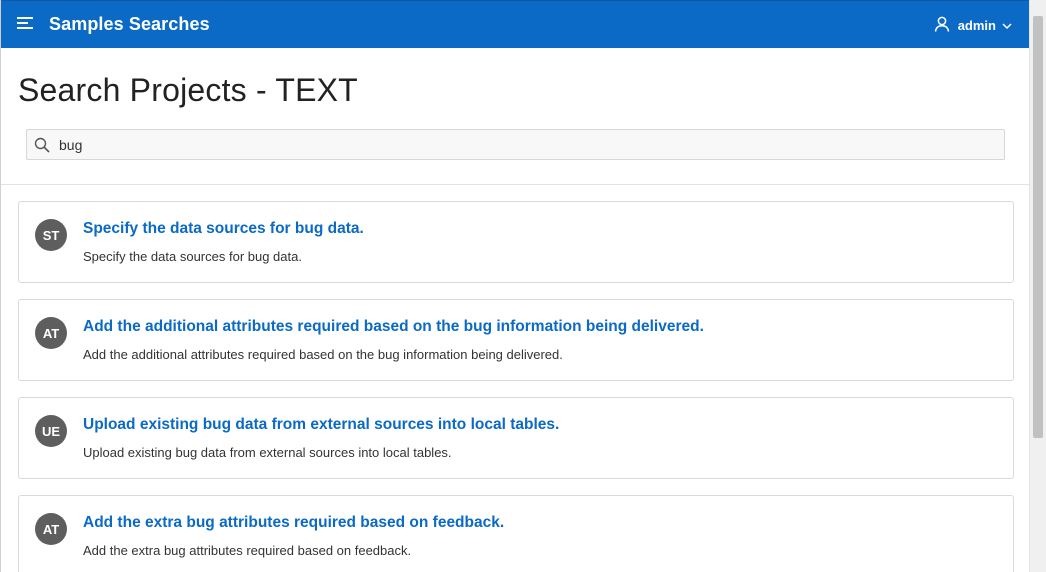 The height and width of the screenshot is (572, 1046). I want to click on user-name: admin, so click(976, 25).